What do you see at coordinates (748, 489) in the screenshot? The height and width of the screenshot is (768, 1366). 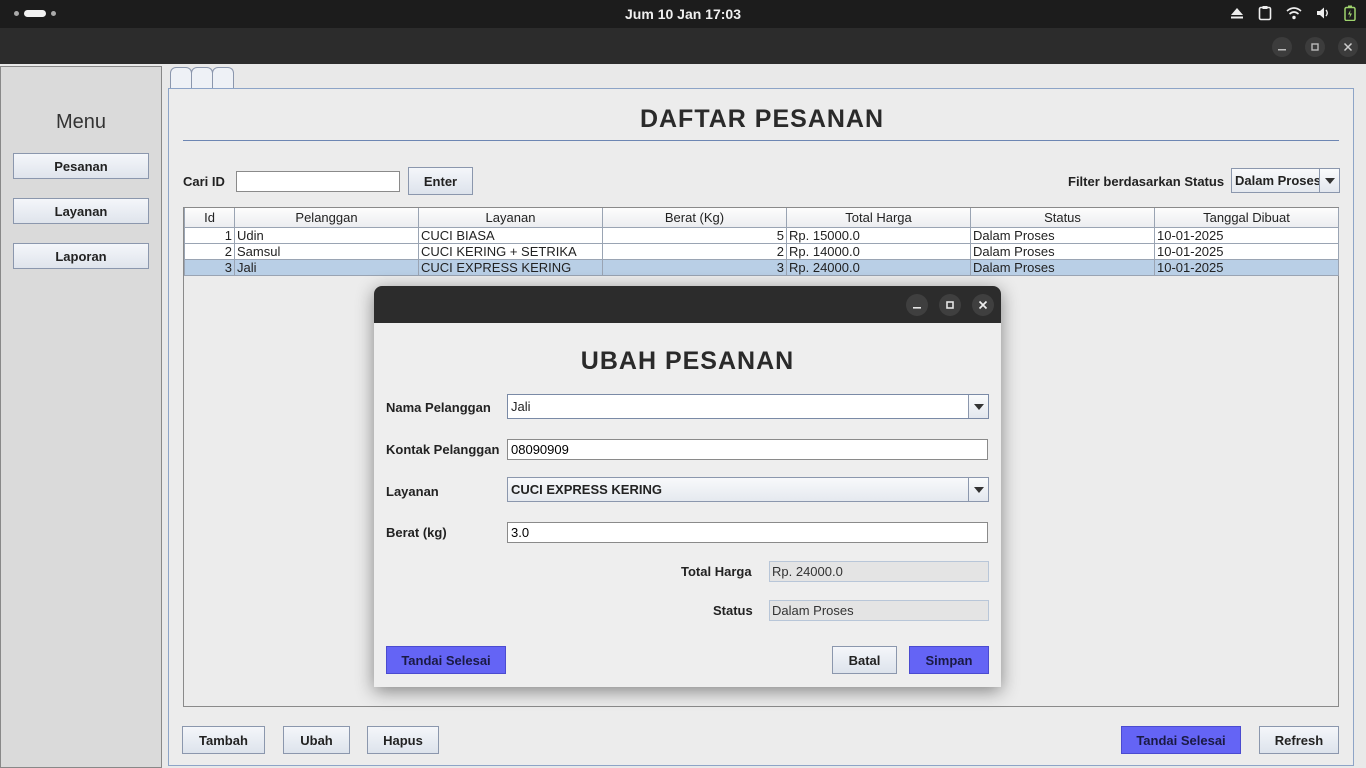 I see `layanan-dropdown: CUCI EXPRESS KERING` at bounding box center [748, 489].